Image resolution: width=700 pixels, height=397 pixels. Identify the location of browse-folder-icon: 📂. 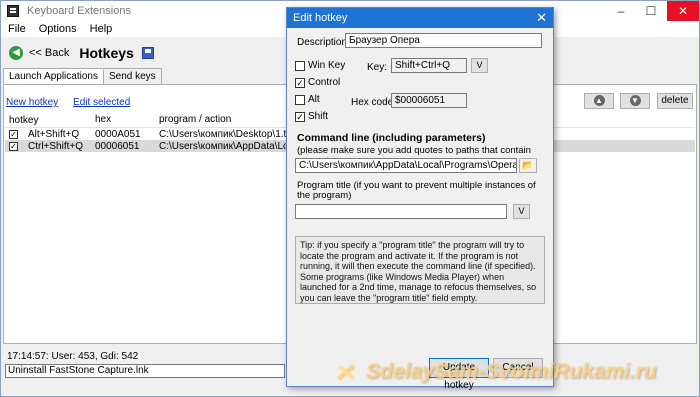
(528, 165).